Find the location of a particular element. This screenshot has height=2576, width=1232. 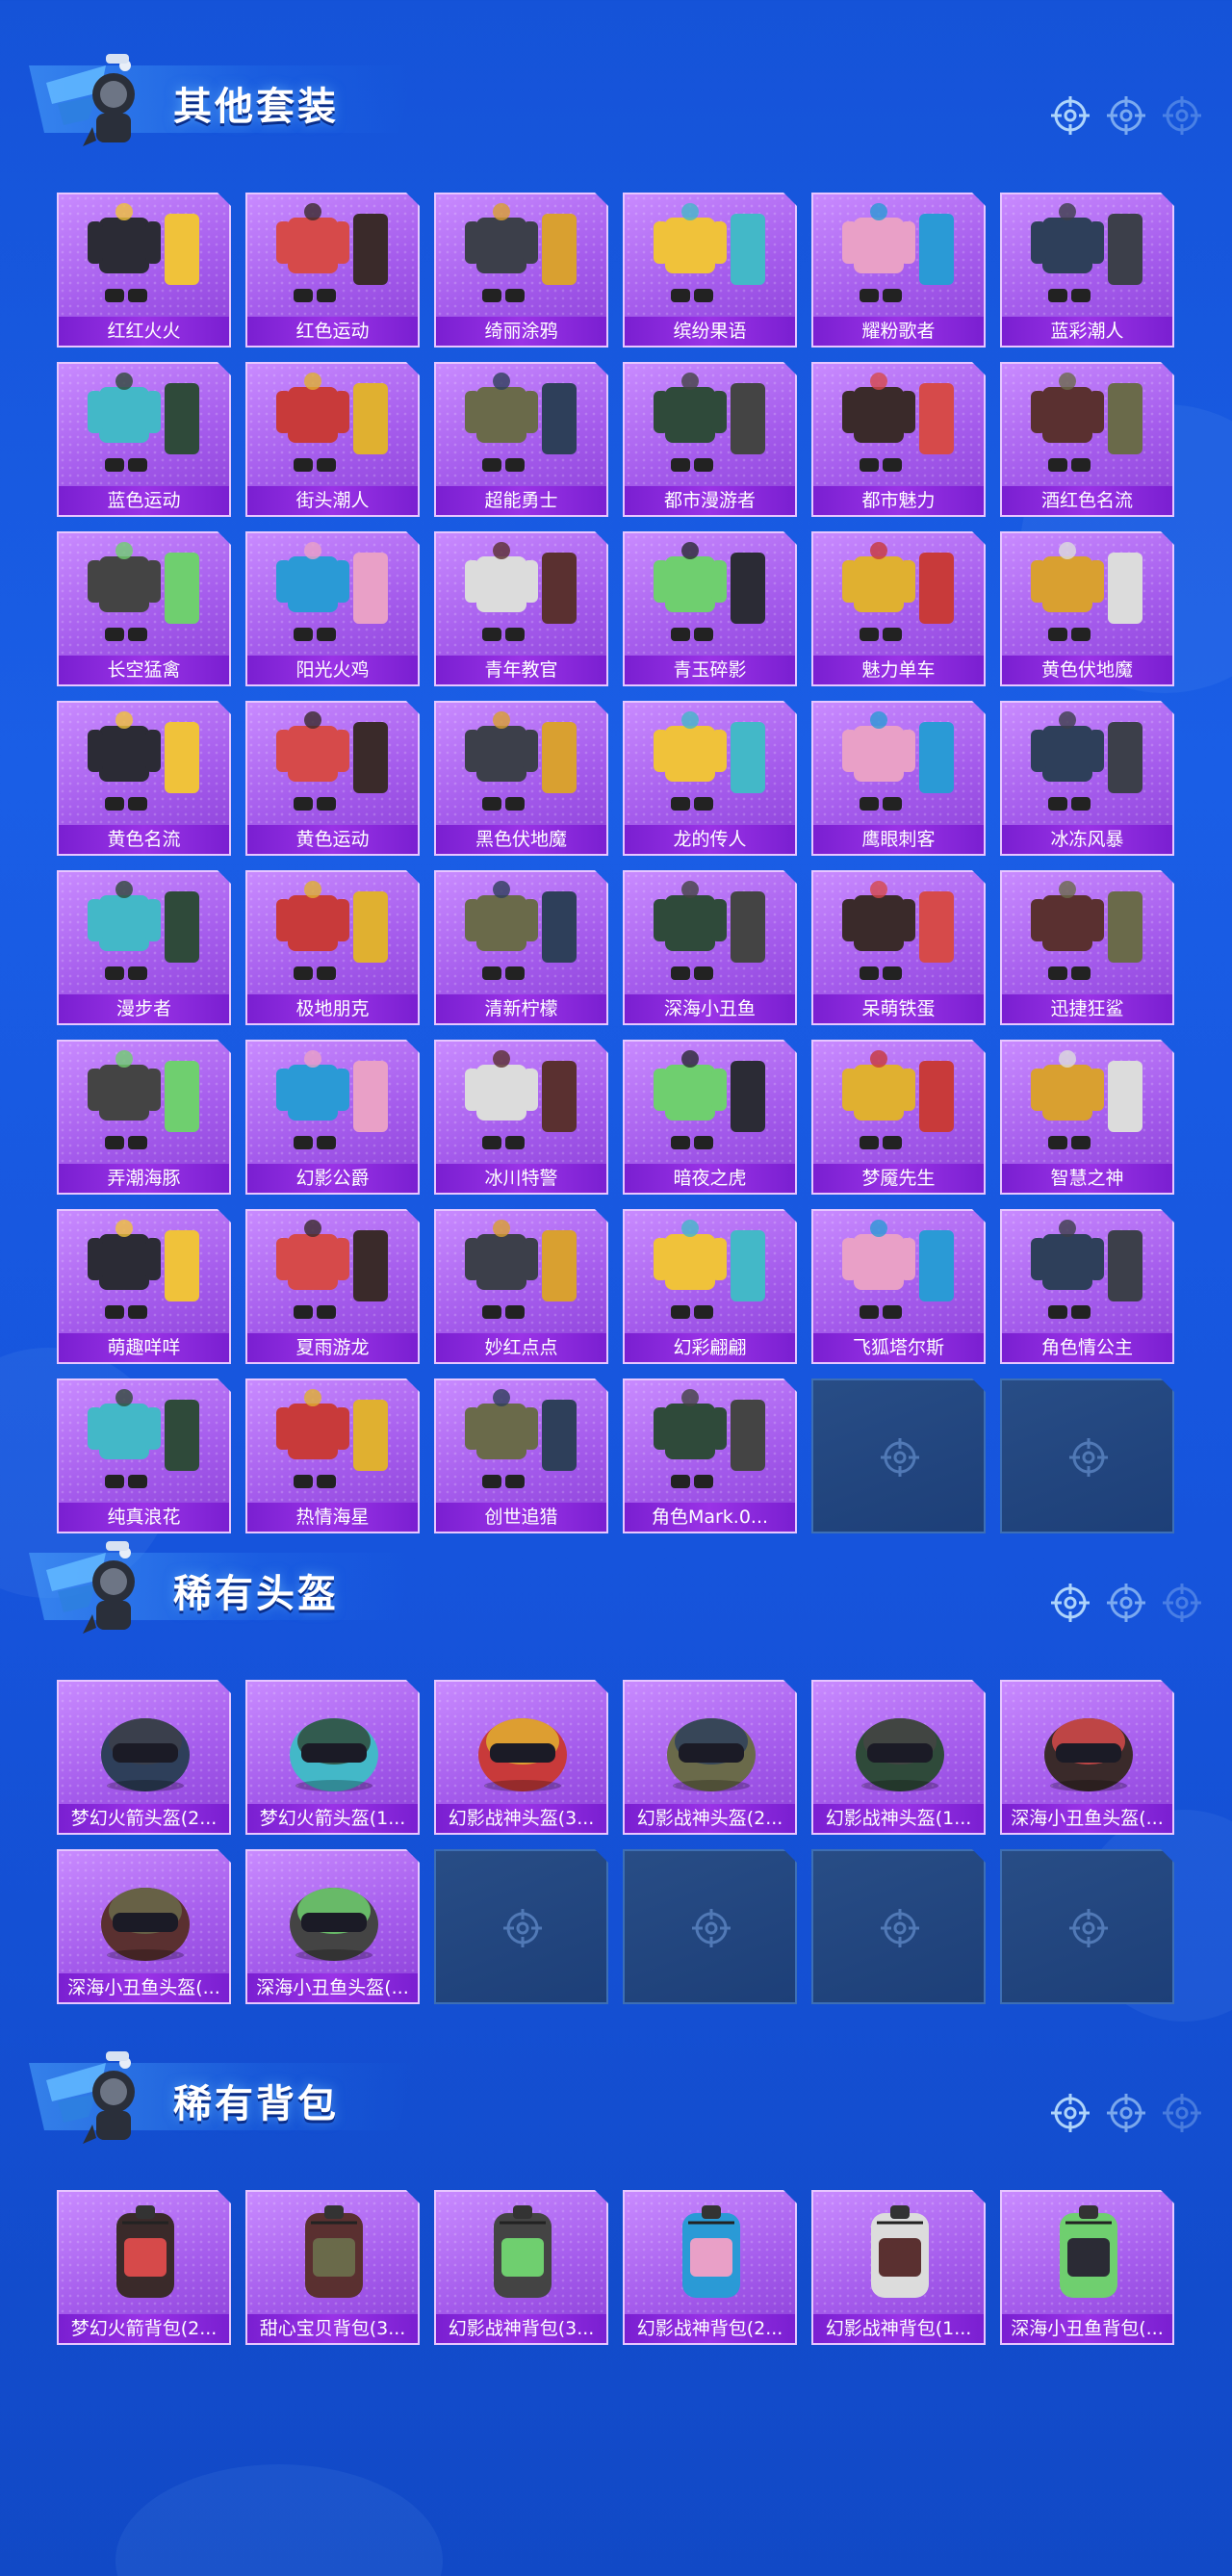

crosshair-icon is located at coordinates (1070, 1603).